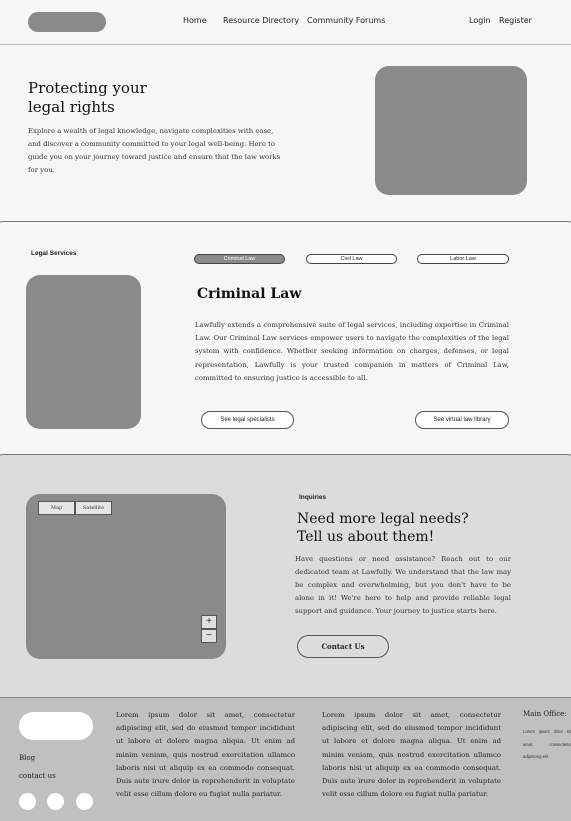 The height and width of the screenshot is (821, 571). What do you see at coordinates (462, 420) in the screenshot?
I see `see-virtual-law-library-button: See virtual law library` at bounding box center [462, 420].